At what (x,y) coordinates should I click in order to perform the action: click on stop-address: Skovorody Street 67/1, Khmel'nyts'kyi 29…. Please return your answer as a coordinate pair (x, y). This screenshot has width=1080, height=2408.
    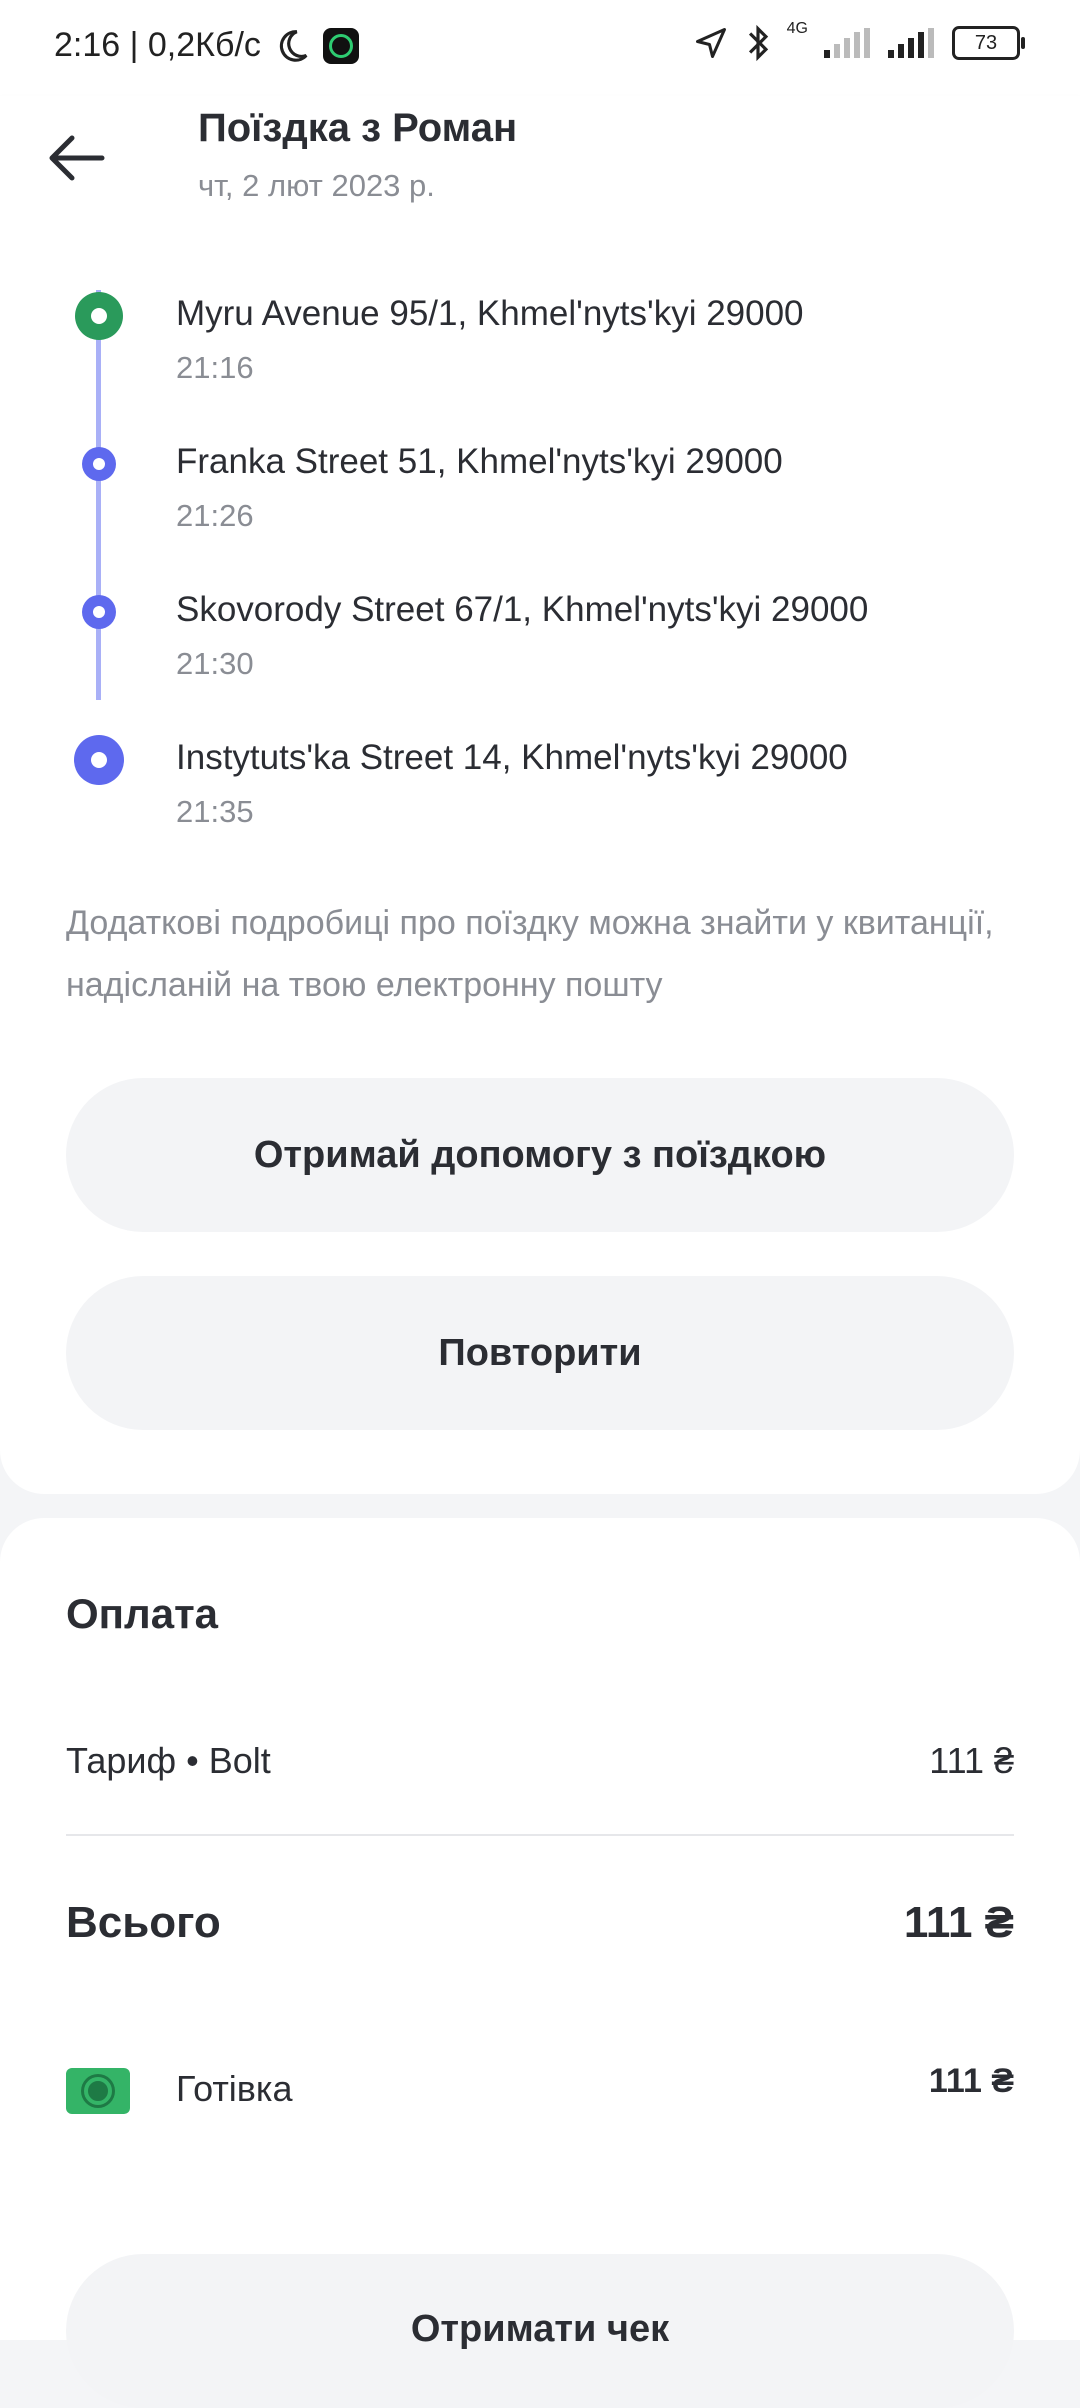
    Looking at the image, I should click on (522, 609).